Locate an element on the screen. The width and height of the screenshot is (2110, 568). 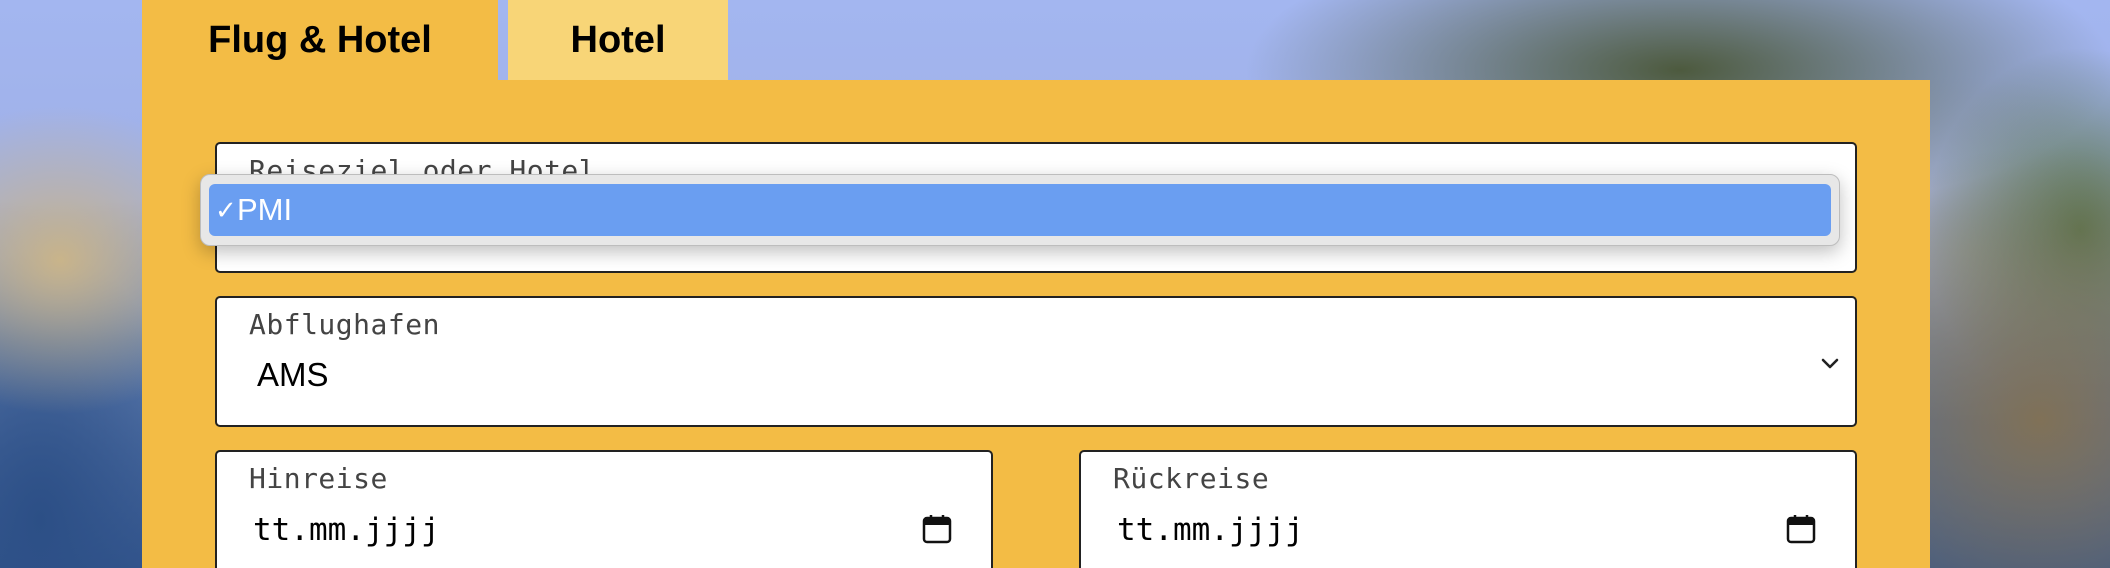
return-date-input: tt.mm.jjjj is located at coordinates (1210, 530).